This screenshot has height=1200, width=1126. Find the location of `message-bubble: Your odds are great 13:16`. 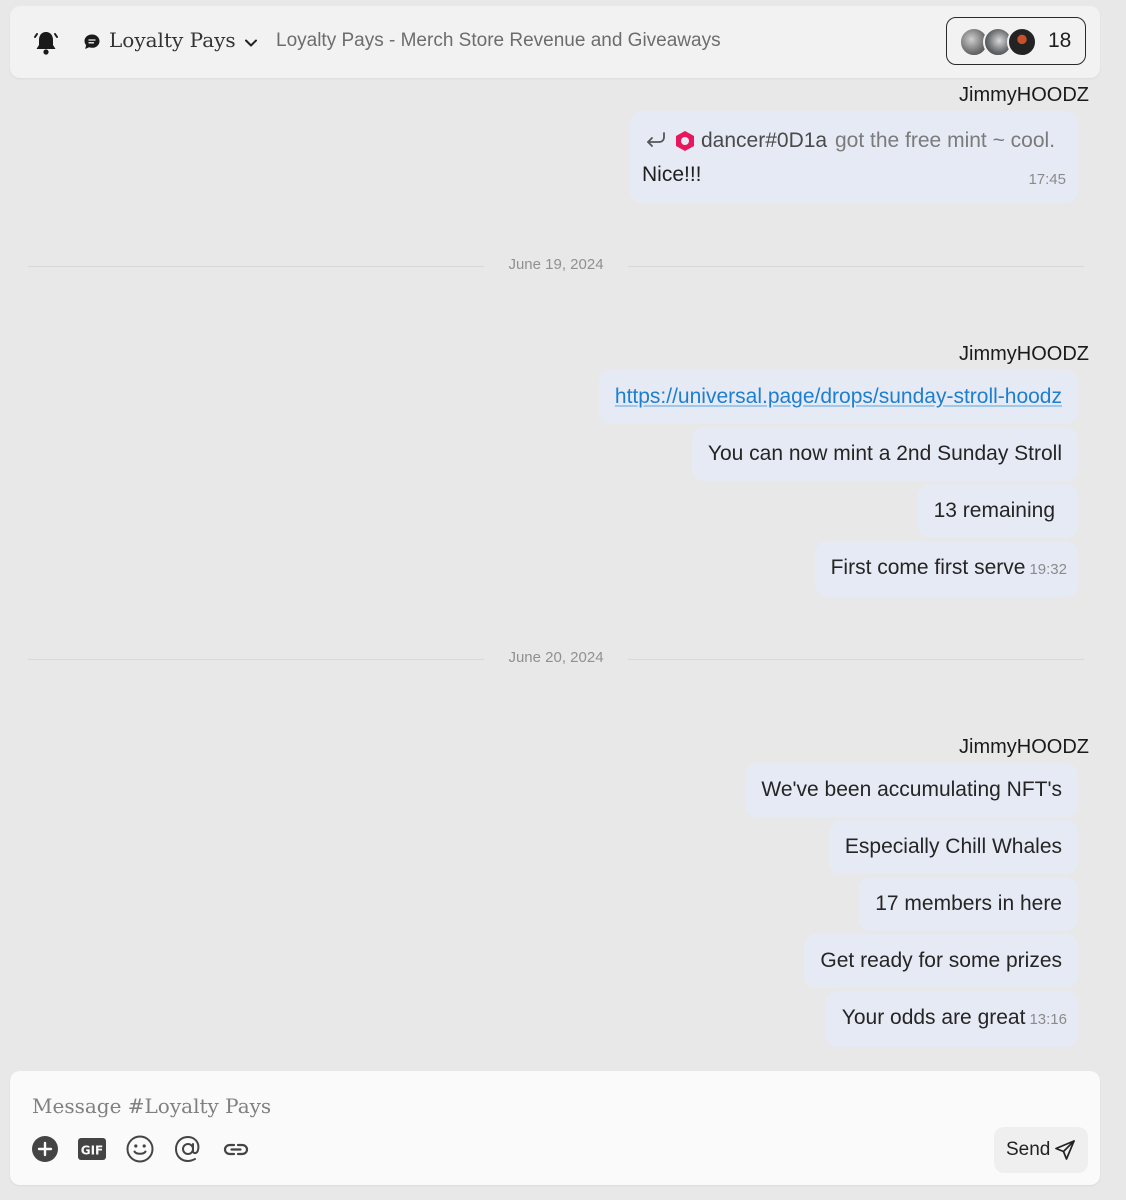

message-bubble: Your odds are great 13:16 is located at coordinates (951, 1019).